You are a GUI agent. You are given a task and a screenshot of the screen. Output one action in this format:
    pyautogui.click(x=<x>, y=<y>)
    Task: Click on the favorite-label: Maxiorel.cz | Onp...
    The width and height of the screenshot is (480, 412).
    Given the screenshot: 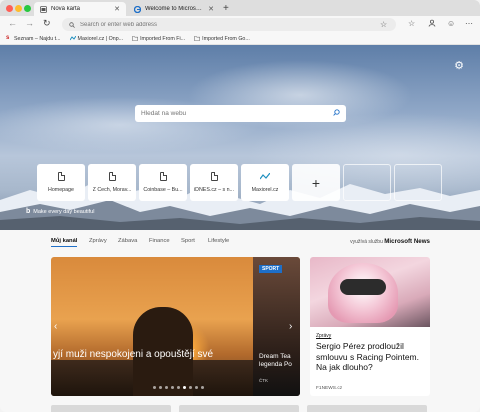 What is the action you would take?
    pyautogui.click(x=100, y=38)
    